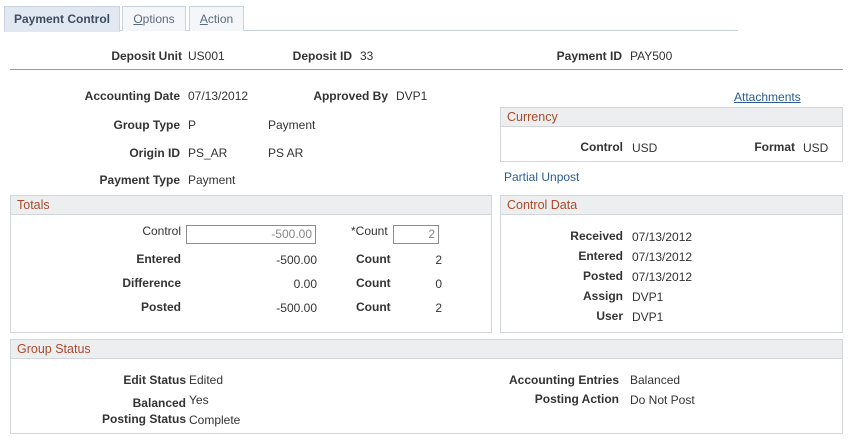  What do you see at coordinates (158, 19) in the screenshot?
I see `tab-options-label: ptions` at bounding box center [158, 19].